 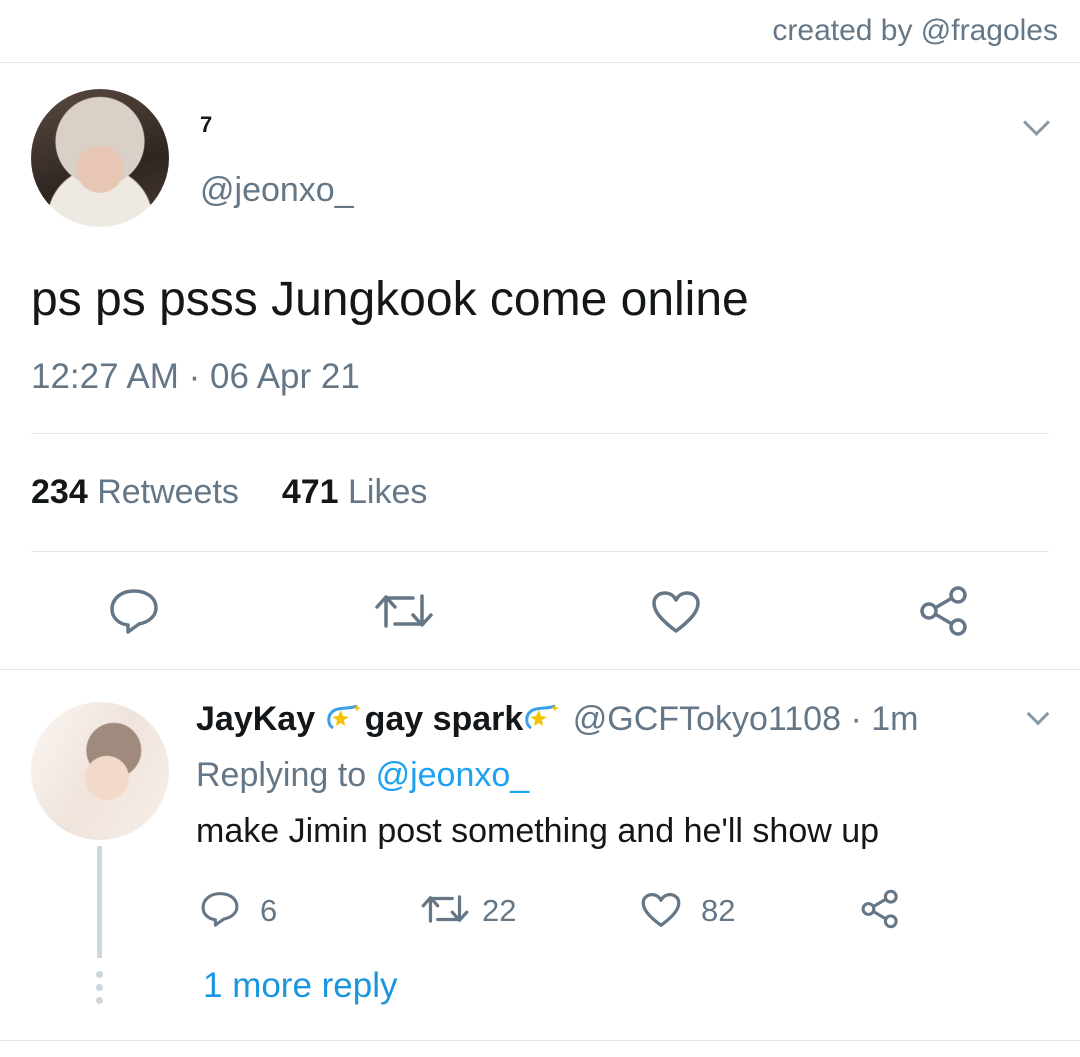 I want to click on reply-header: JayKay gay spark @GCFTokyo1108 · 1m, so click(x=557, y=719).